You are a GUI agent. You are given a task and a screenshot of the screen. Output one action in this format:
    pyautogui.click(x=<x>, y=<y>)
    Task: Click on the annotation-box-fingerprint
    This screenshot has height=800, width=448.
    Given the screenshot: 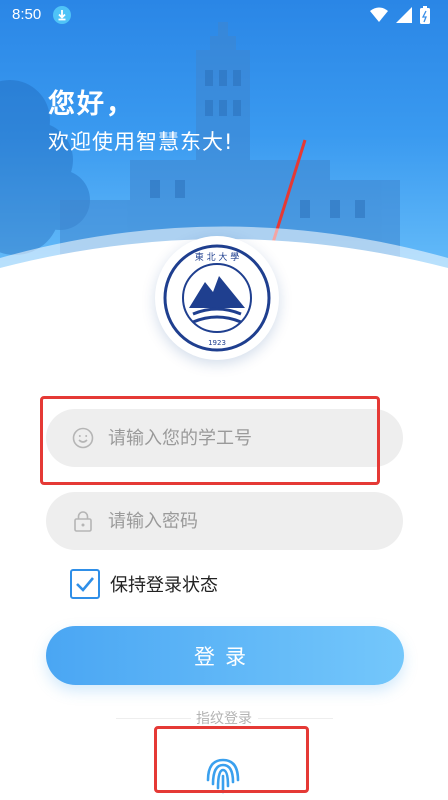 What is the action you would take?
    pyautogui.click(x=231, y=759)
    